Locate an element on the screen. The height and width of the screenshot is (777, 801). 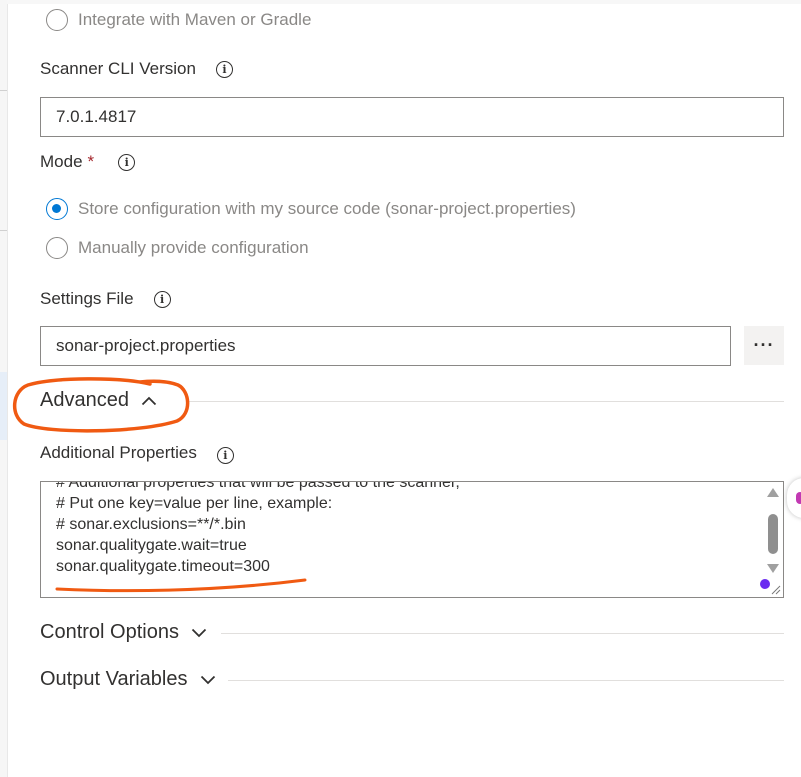
scroll-thumb is located at coordinates (773, 534).